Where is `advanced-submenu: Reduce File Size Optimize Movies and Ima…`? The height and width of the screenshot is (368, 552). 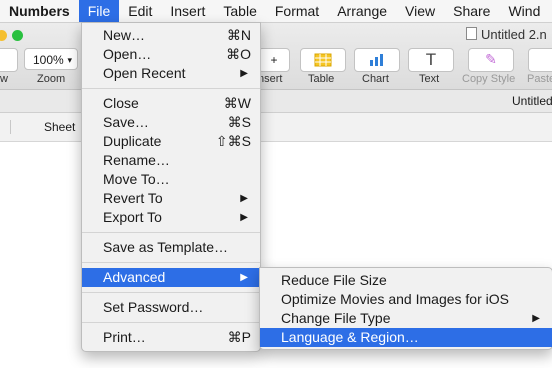 advanced-submenu: Reduce File Size Optimize Movies and Ima… is located at coordinates (405, 308).